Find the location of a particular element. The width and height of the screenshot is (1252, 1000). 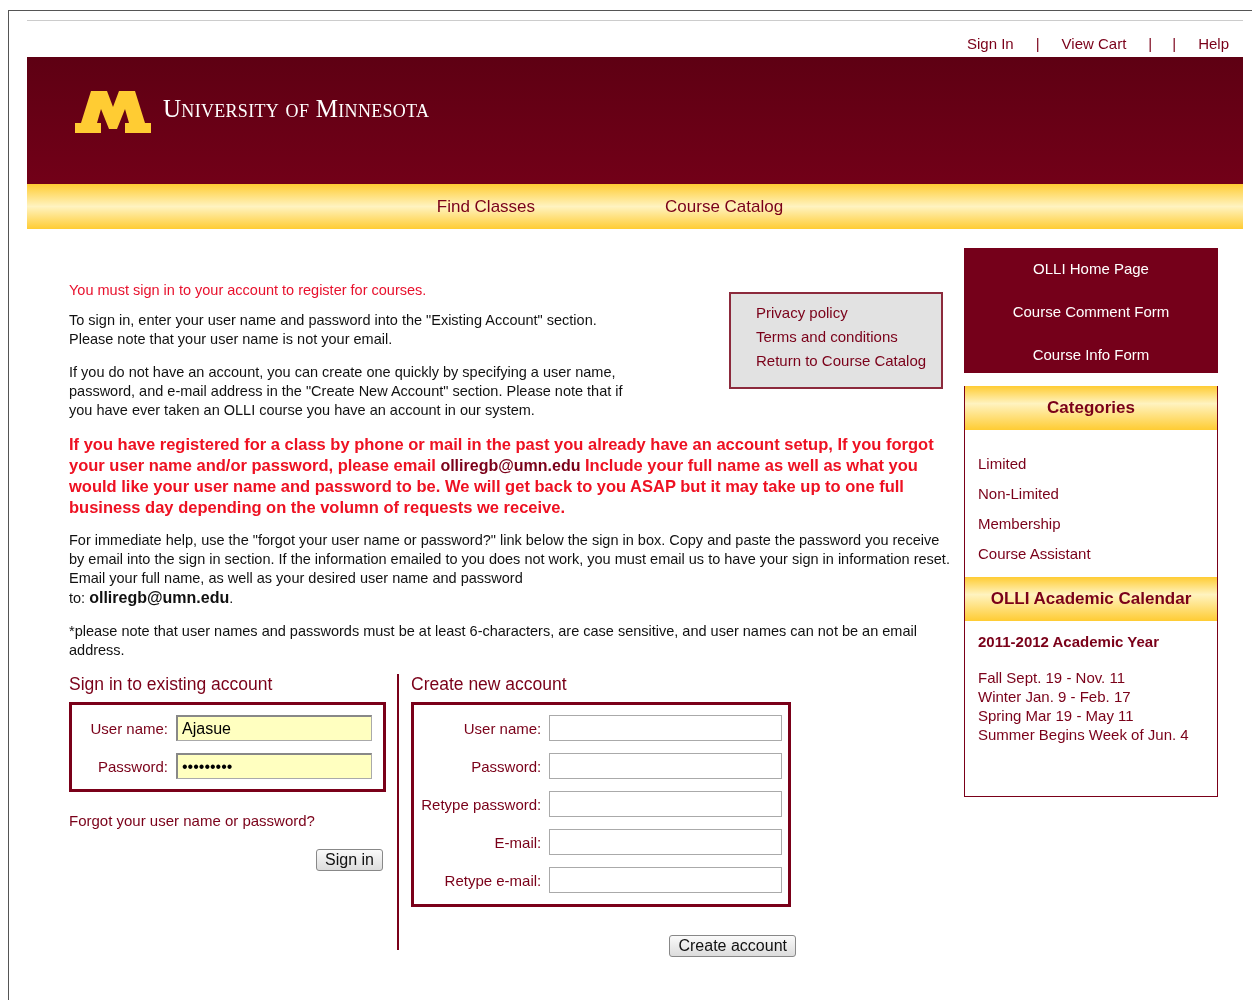

field-label: E-mail: is located at coordinates (518, 842).